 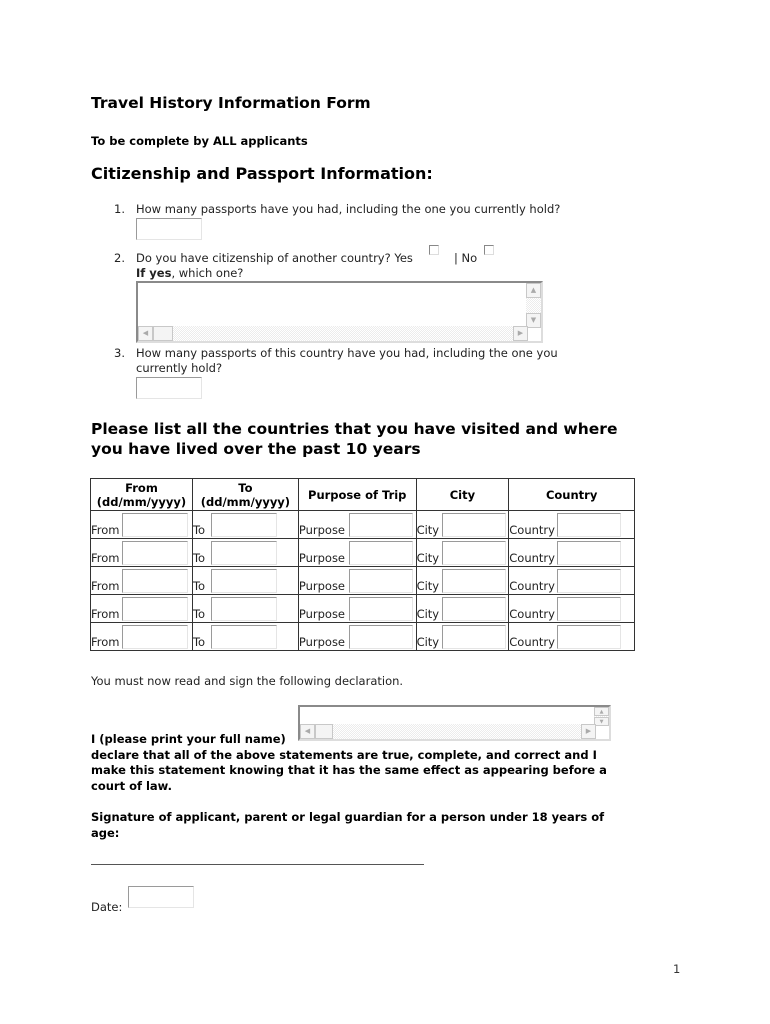 I want to click on passport-count-input, so click(x=169, y=229).